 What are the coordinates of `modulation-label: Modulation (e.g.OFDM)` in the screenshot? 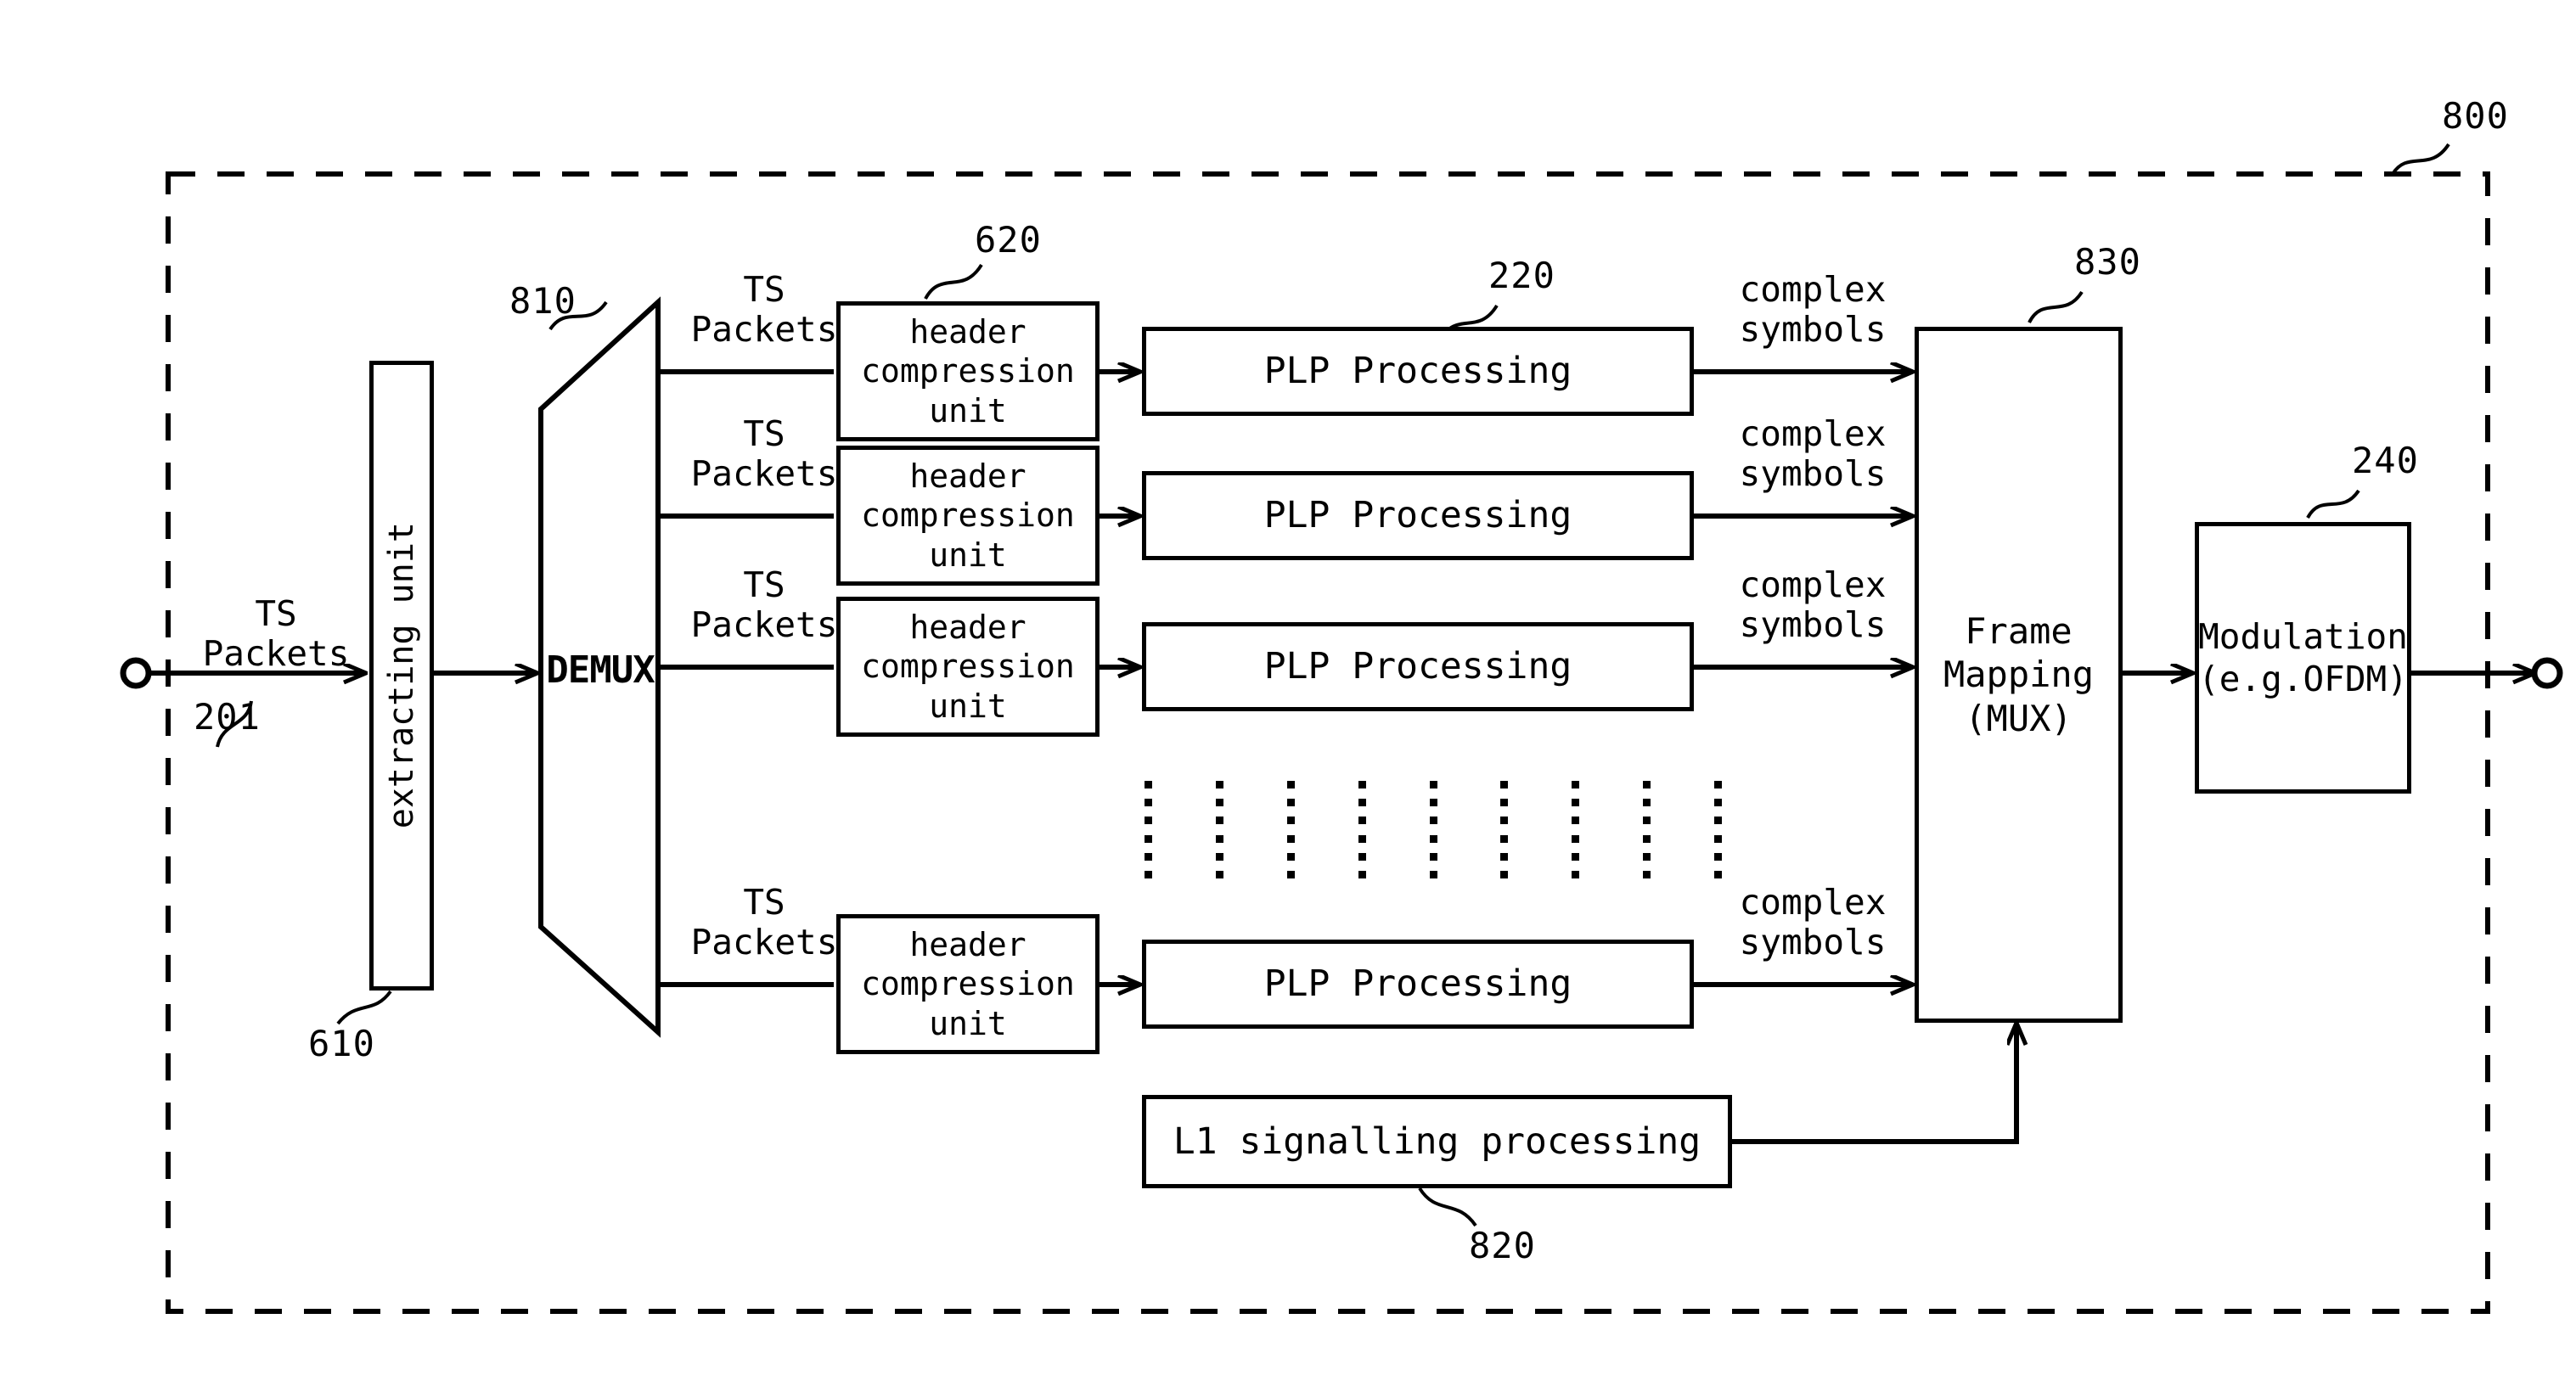 It's located at (2303, 657).